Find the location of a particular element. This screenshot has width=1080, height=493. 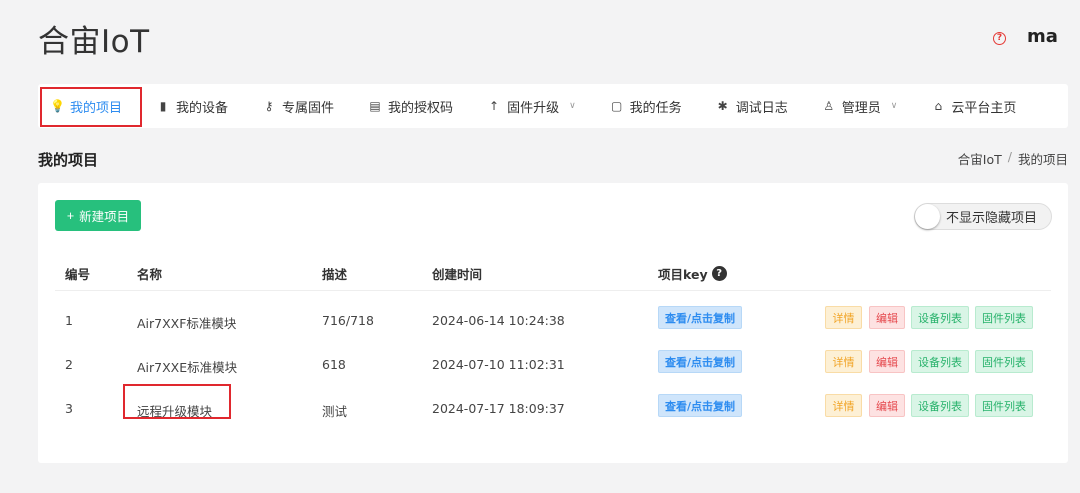

username: ma is located at coordinates (1042, 36).